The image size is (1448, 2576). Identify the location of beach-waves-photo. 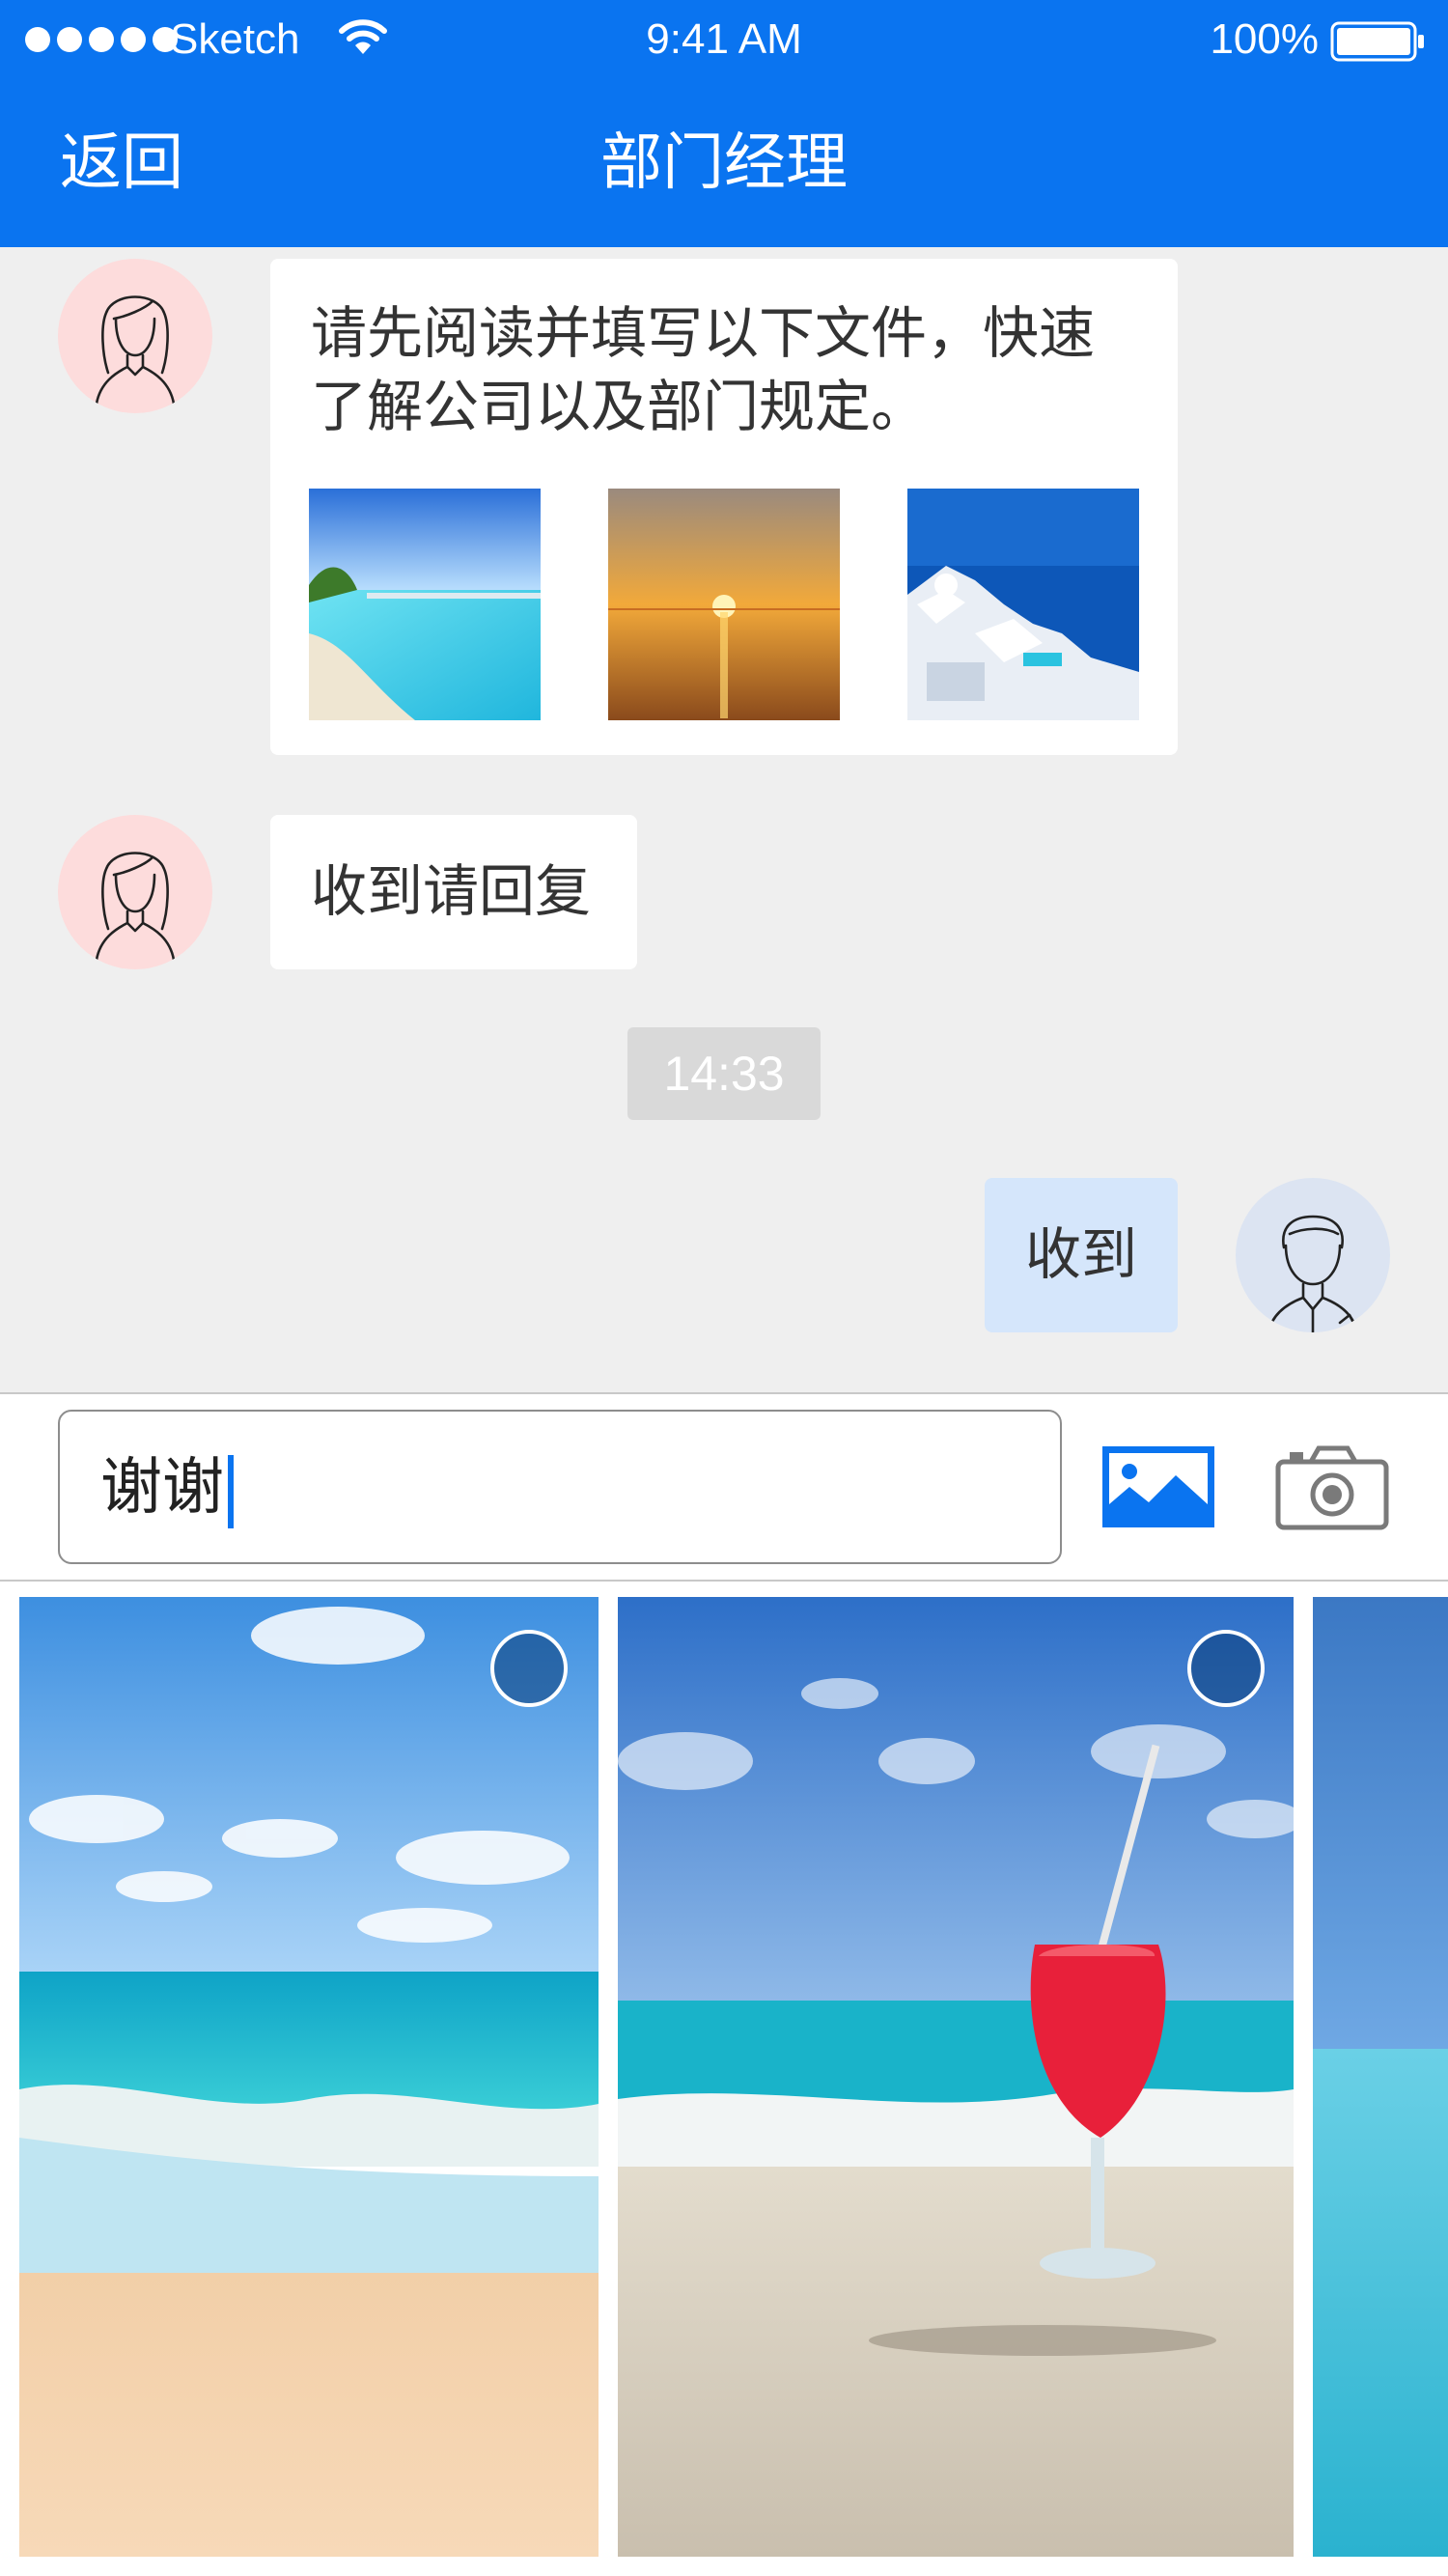
(309, 2077).